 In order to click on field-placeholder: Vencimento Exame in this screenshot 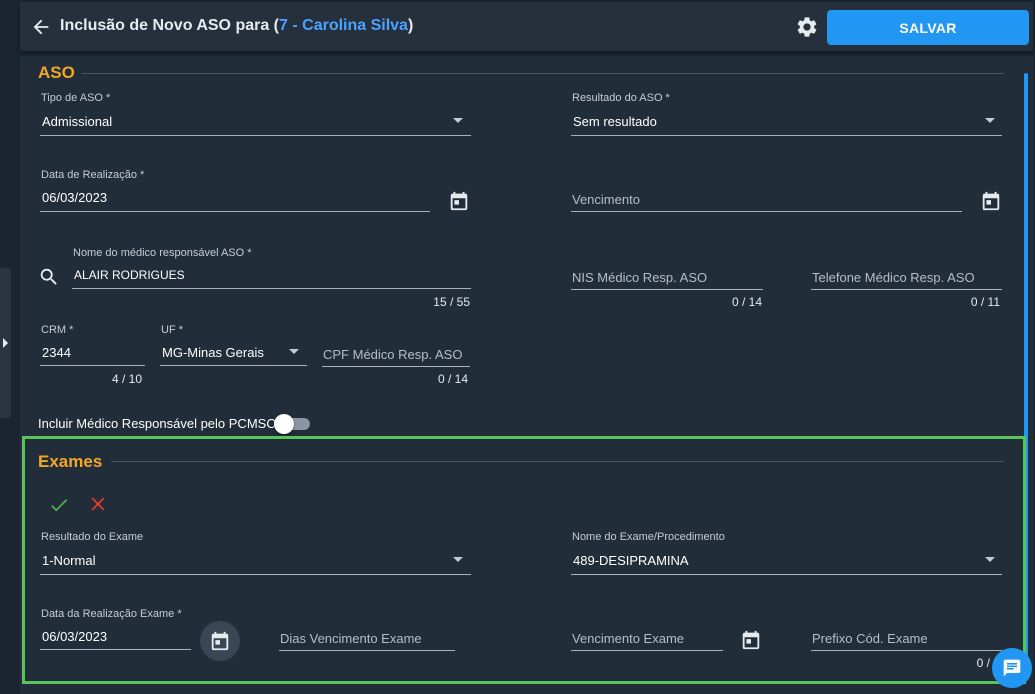, I will do `click(628, 638)`.